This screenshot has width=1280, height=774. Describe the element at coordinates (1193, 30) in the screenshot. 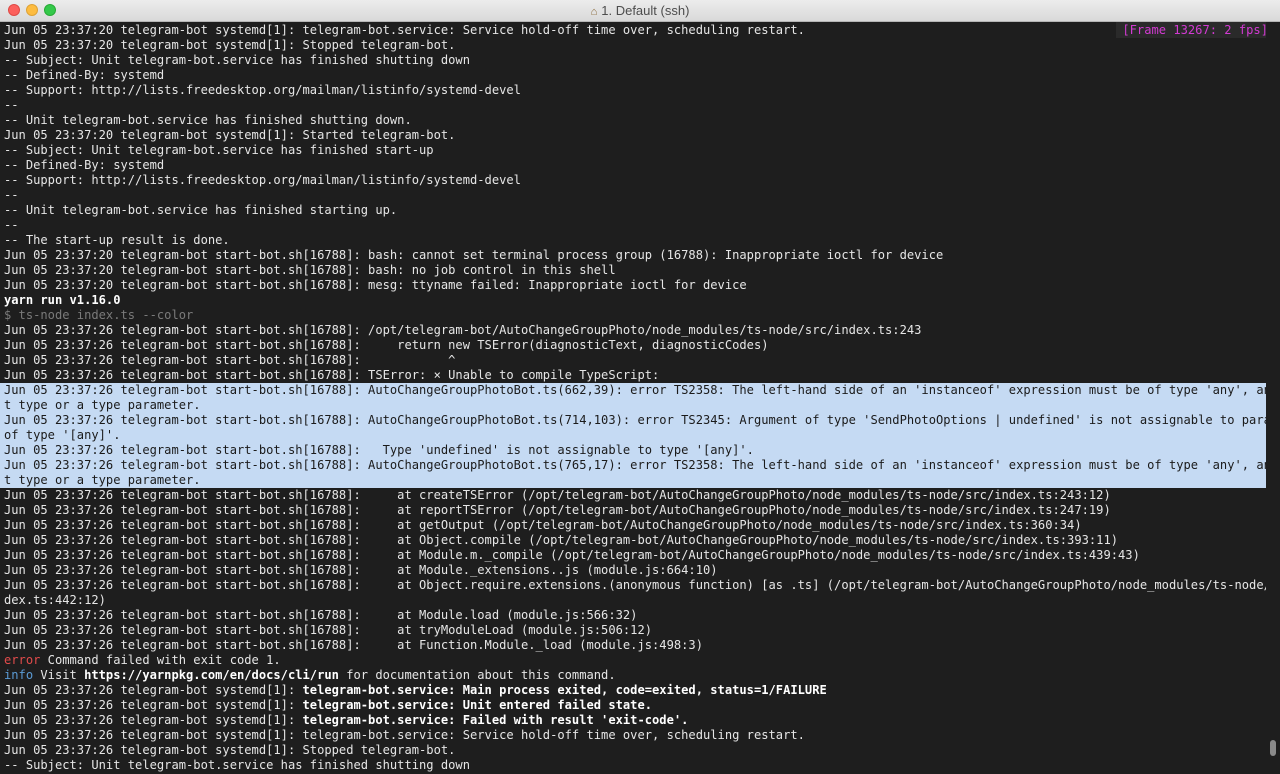

I see `frame-rate-badge: [Frame 13267: 2 fps]` at that location.